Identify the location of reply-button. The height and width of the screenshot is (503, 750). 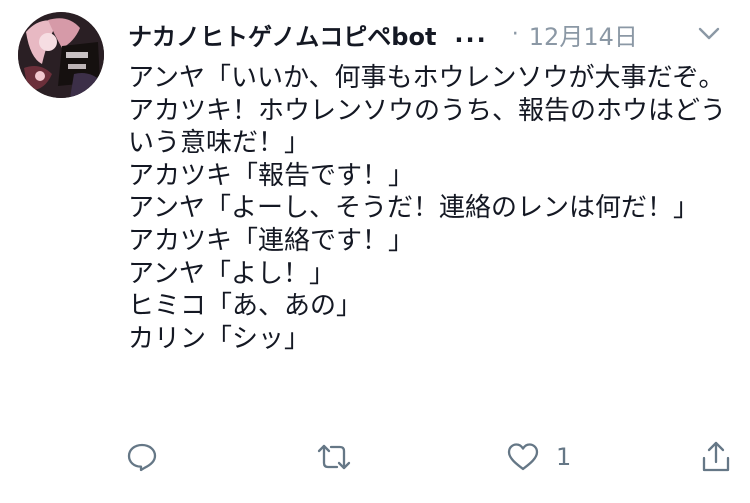
(142, 457).